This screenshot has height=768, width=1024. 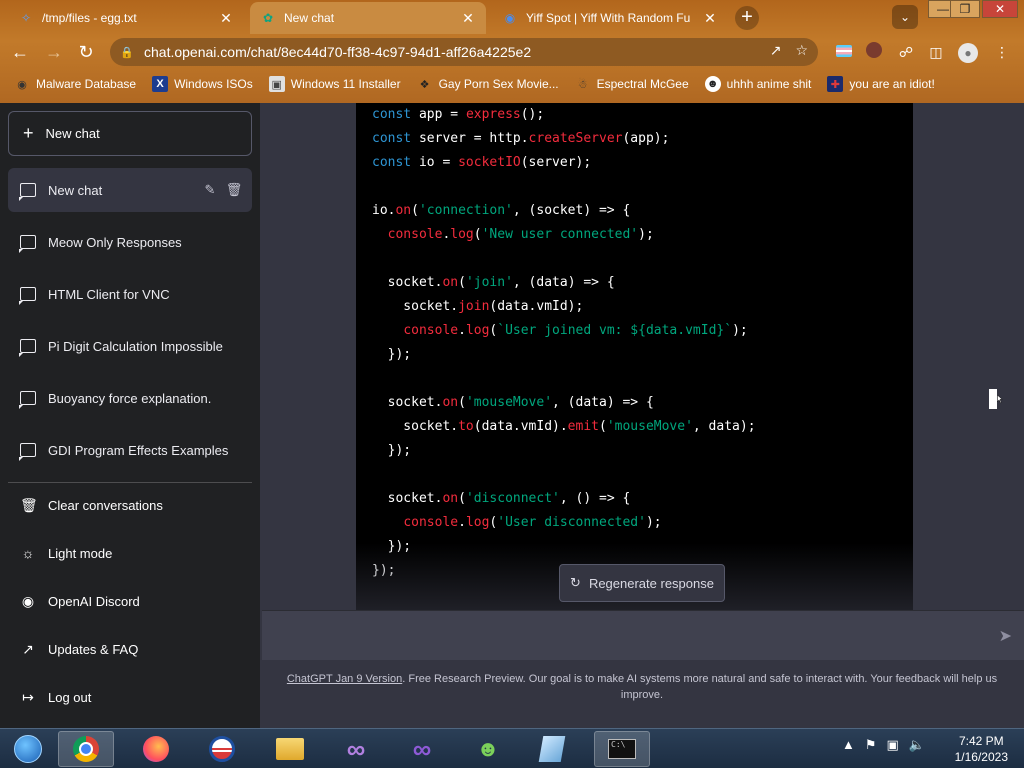 What do you see at coordinates (130, 242) in the screenshot?
I see `conversation-item: Meow Only Responses` at bounding box center [130, 242].